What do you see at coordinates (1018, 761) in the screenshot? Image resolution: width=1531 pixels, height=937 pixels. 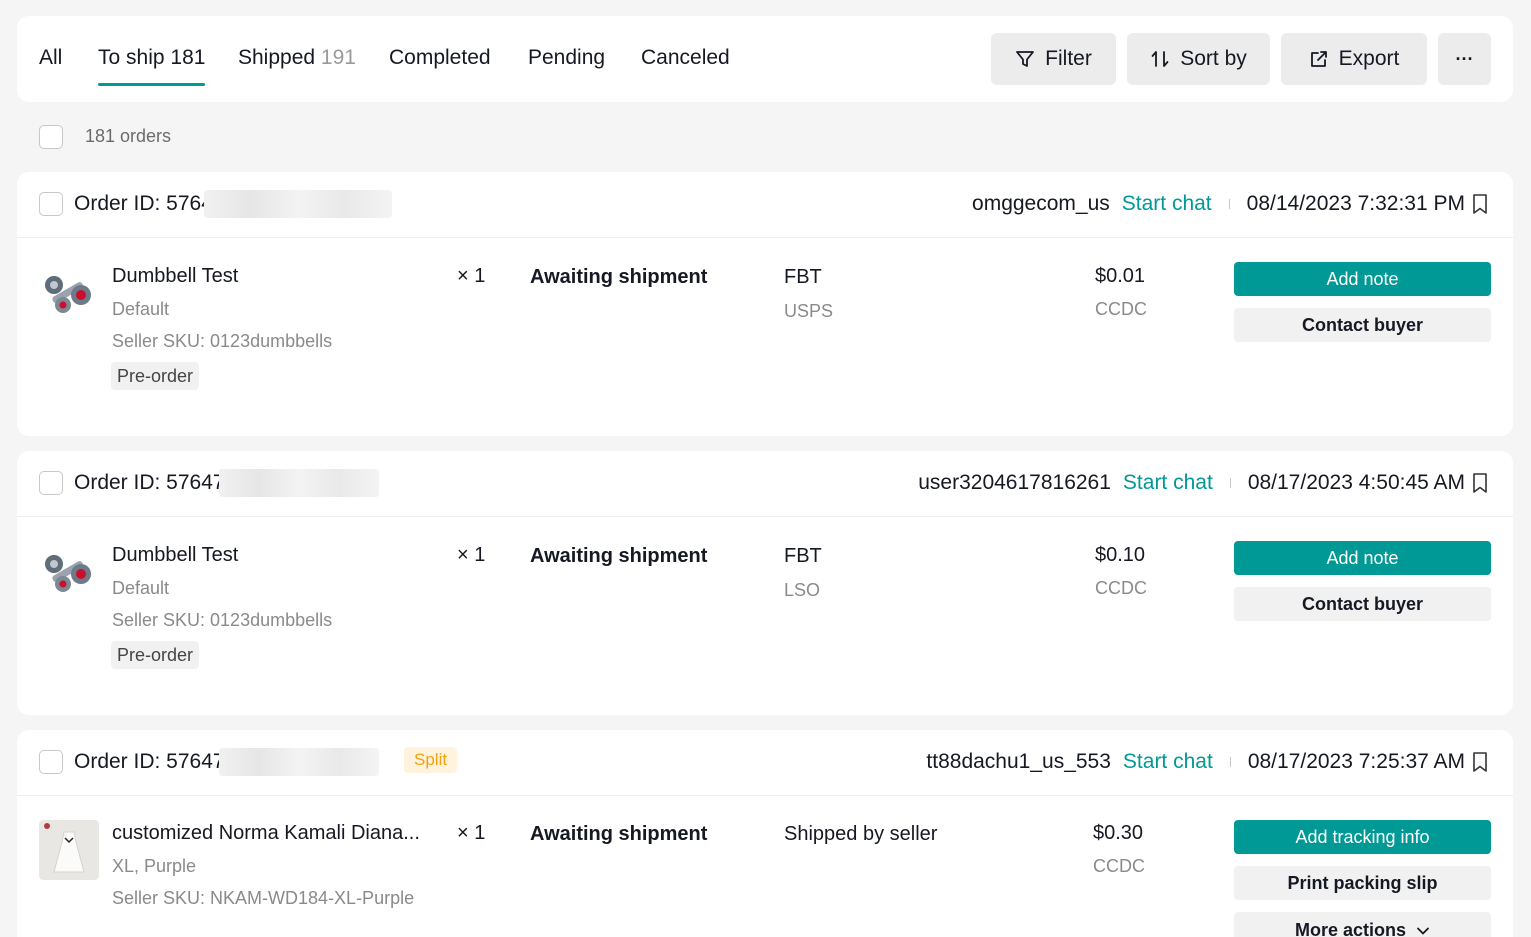 I see `buyer-username: tt88dachu1_us_553` at bounding box center [1018, 761].